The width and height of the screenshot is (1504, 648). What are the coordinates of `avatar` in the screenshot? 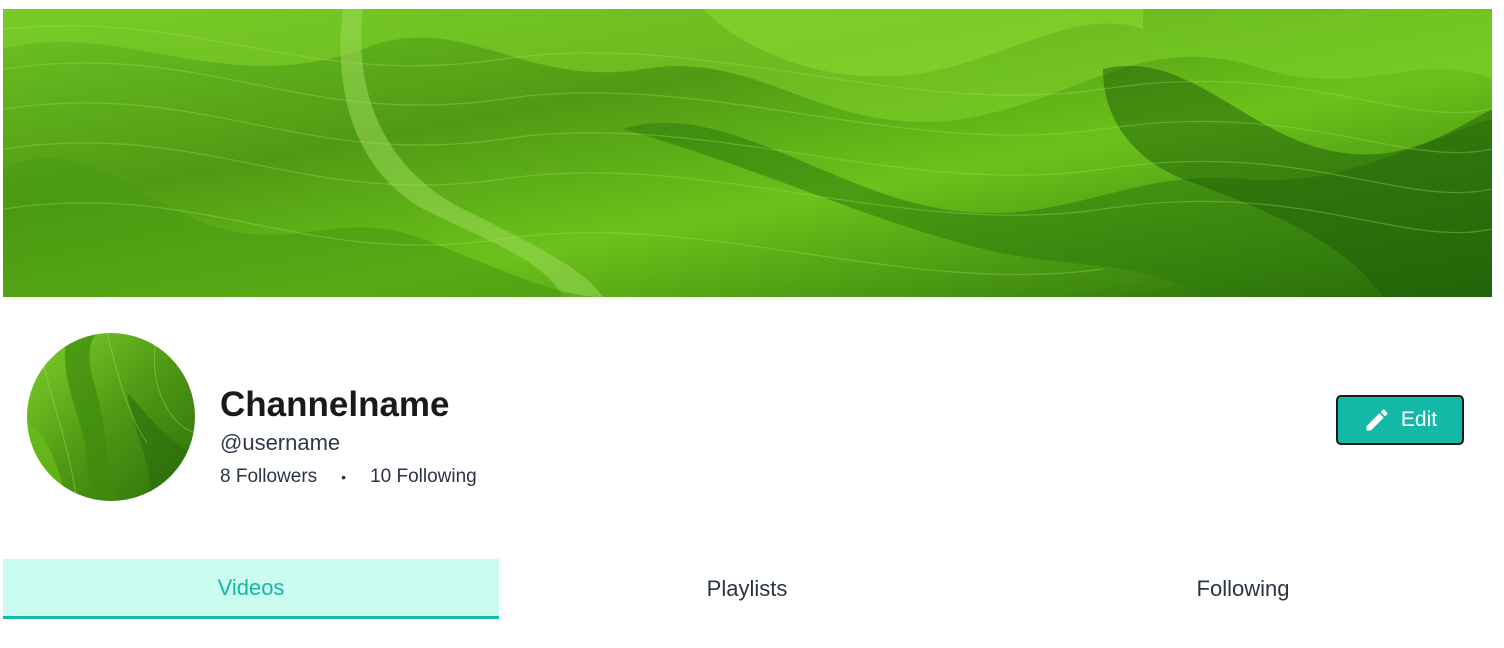 It's located at (111, 417).